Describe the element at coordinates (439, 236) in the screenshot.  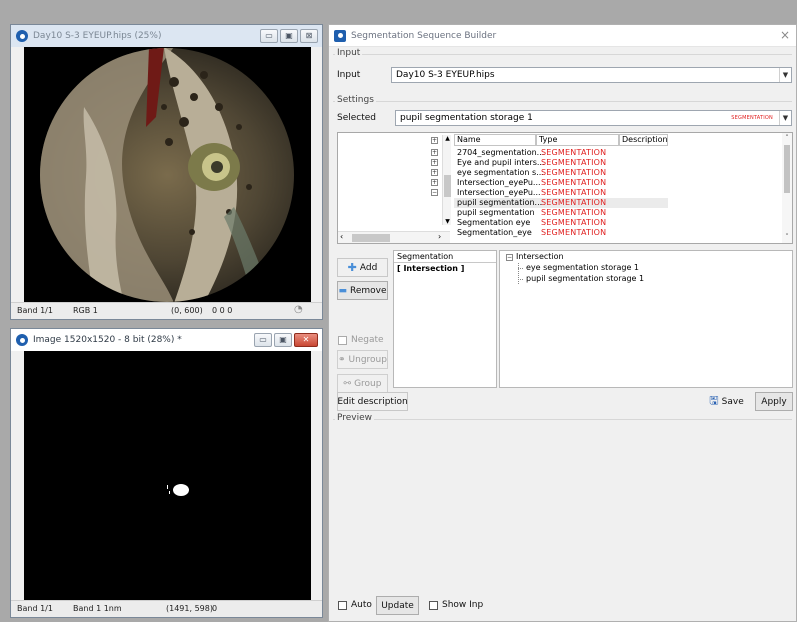
I see `scroll-right-icon: ›` at that location.